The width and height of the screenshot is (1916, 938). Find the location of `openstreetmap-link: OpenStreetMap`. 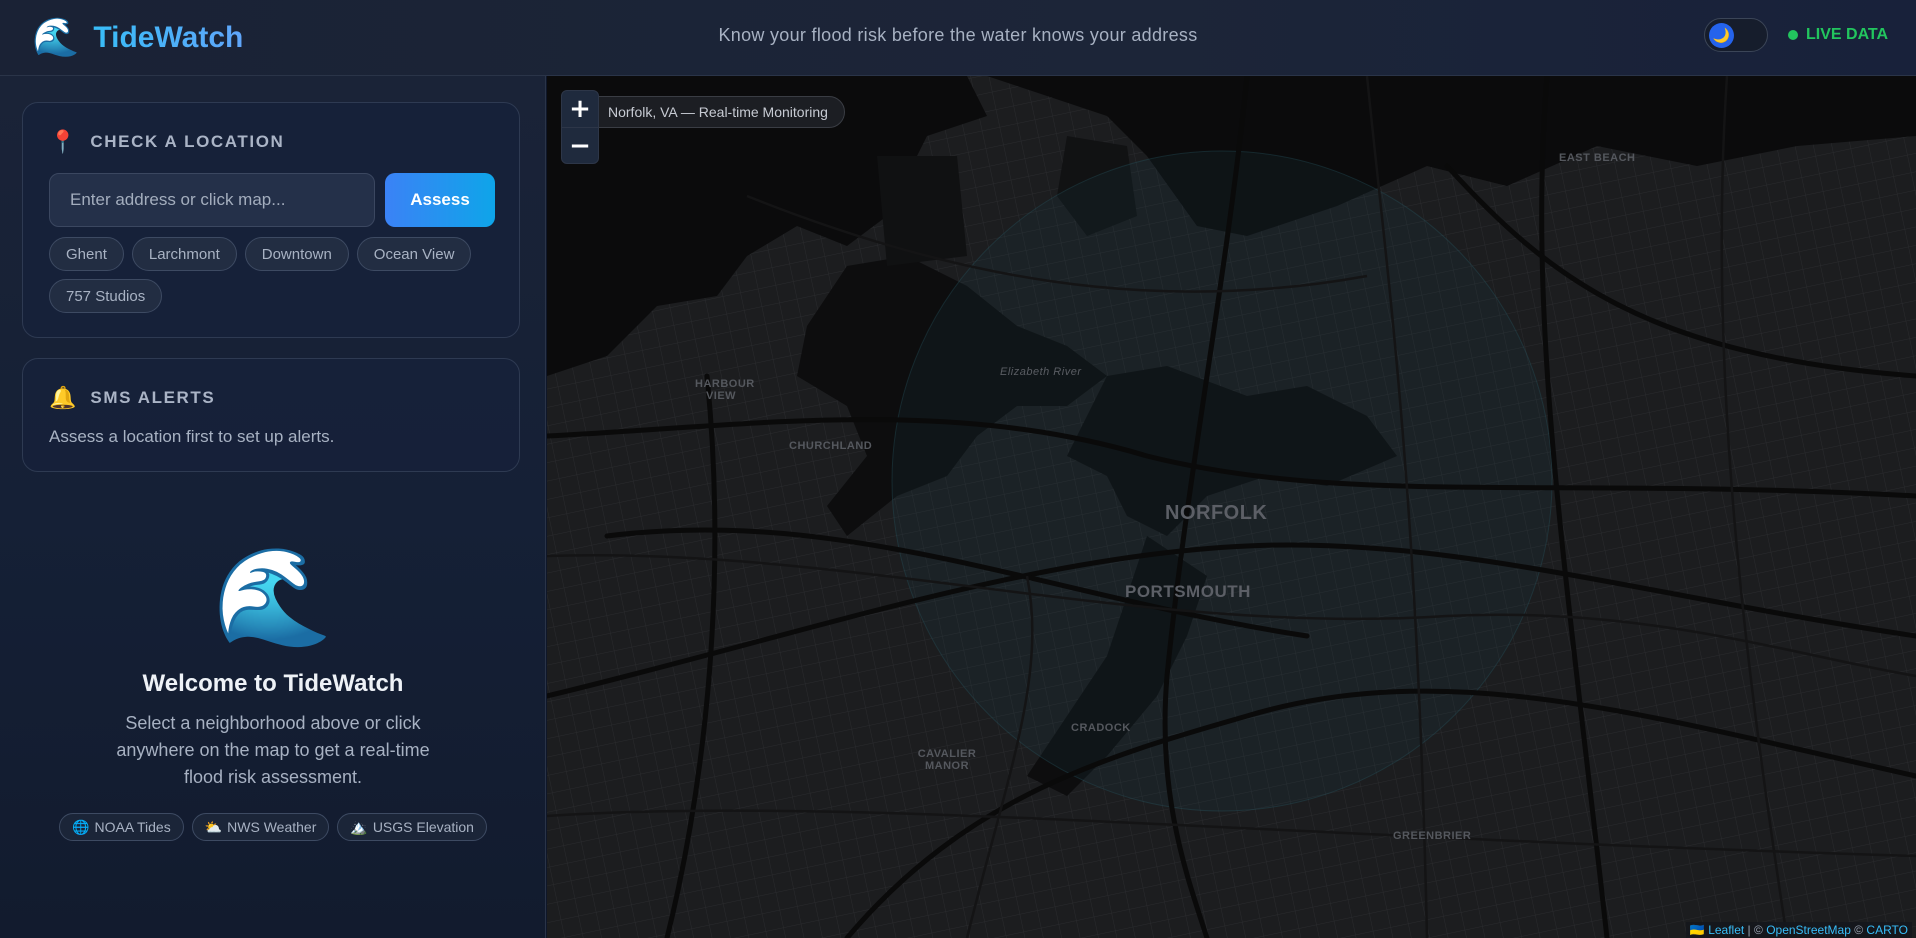

openstreetmap-link: OpenStreetMap is located at coordinates (1808, 930).